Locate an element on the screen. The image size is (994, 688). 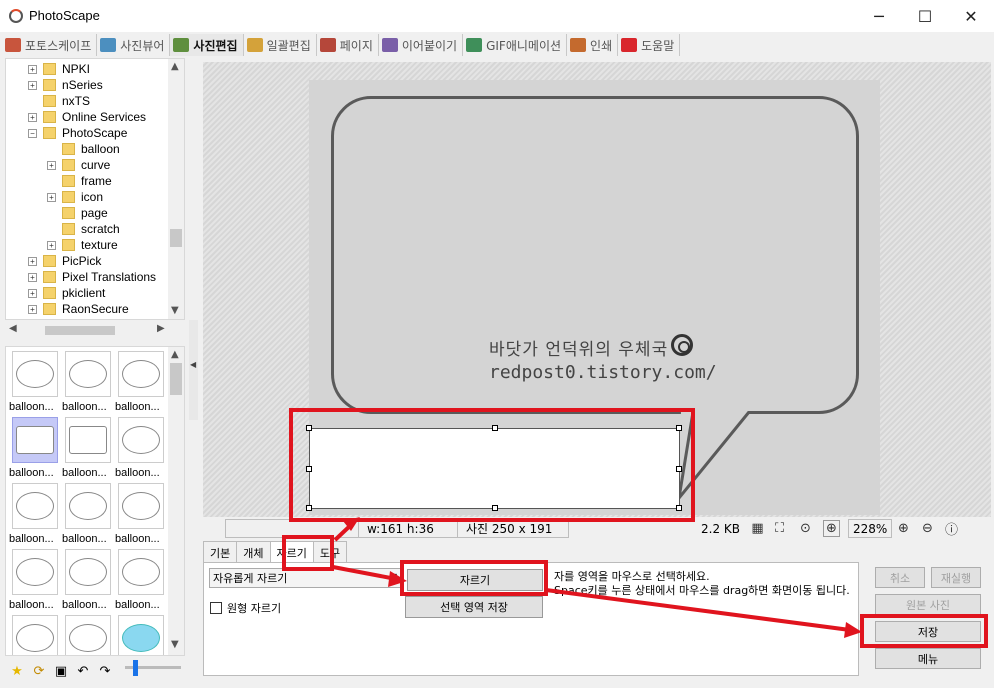
minimize-button: ─ is located at coordinates (879, 16).